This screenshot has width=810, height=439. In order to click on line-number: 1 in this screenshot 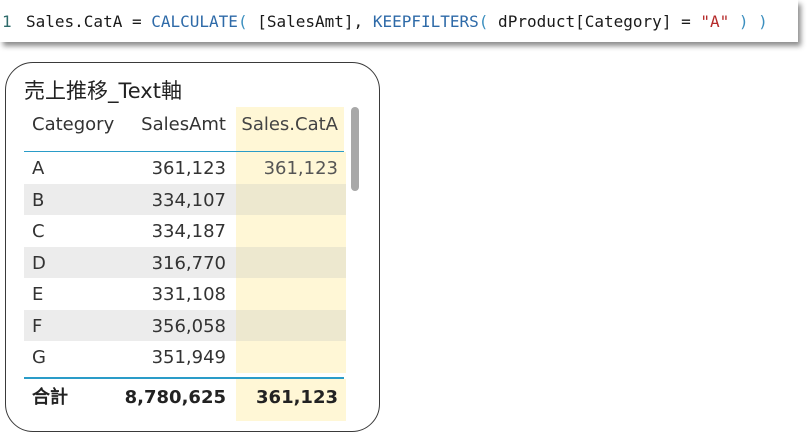, I will do `click(7, 21)`.